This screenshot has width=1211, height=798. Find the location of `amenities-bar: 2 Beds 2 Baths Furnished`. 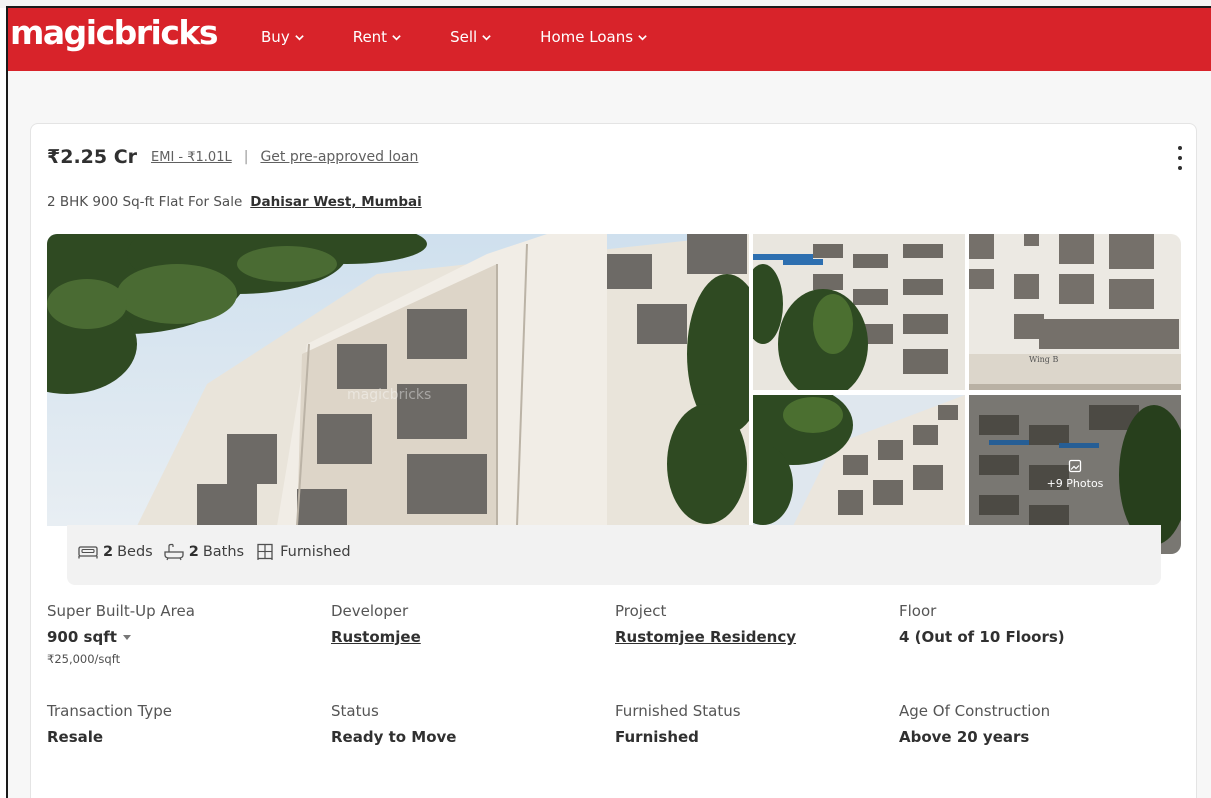

amenities-bar: 2 Beds 2 Baths Furnished is located at coordinates (614, 555).